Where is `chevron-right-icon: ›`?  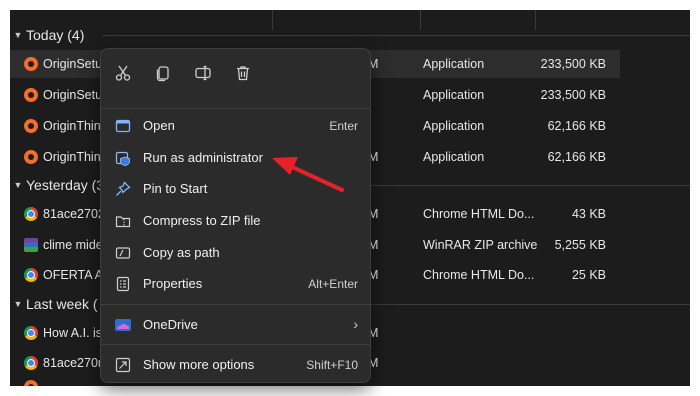
chevron-right-icon: › is located at coordinates (355, 324).